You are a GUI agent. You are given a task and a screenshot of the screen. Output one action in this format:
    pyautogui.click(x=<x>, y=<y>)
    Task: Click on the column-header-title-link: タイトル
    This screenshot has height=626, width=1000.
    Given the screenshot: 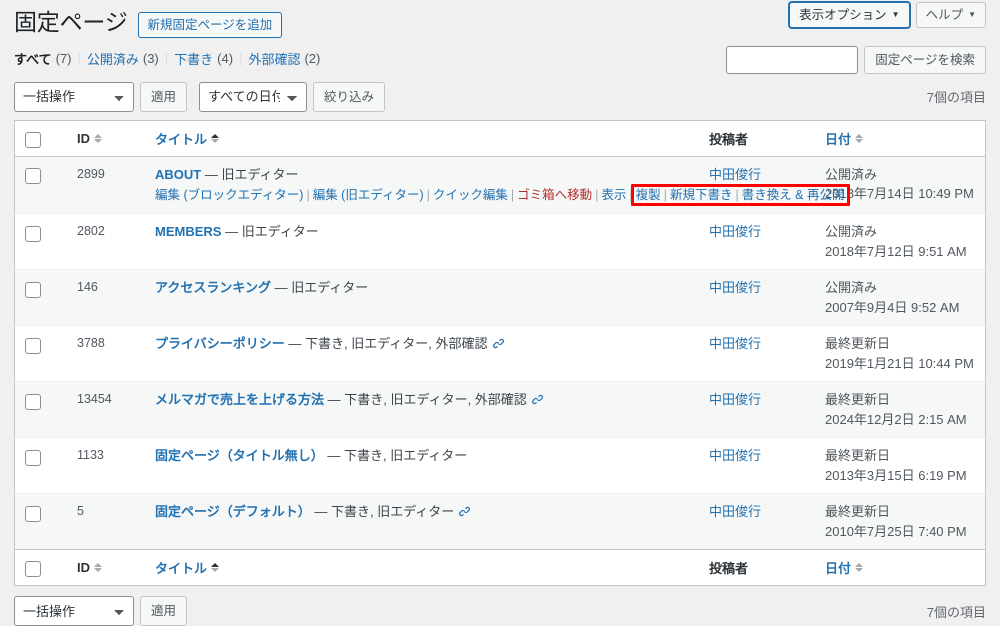 What is the action you would take?
    pyautogui.click(x=187, y=138)
    